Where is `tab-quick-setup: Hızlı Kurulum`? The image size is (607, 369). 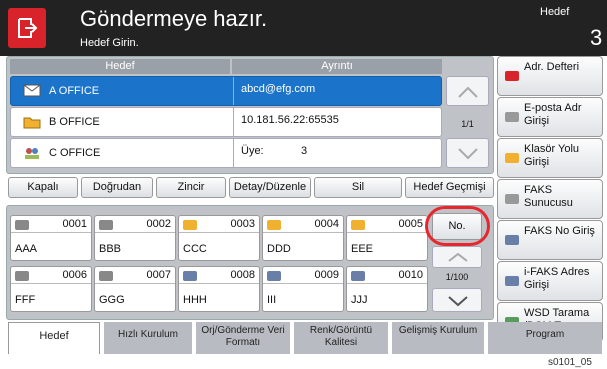
tab-quick-setup: Hızlı Kurulum is located at coordinates (148, 338).